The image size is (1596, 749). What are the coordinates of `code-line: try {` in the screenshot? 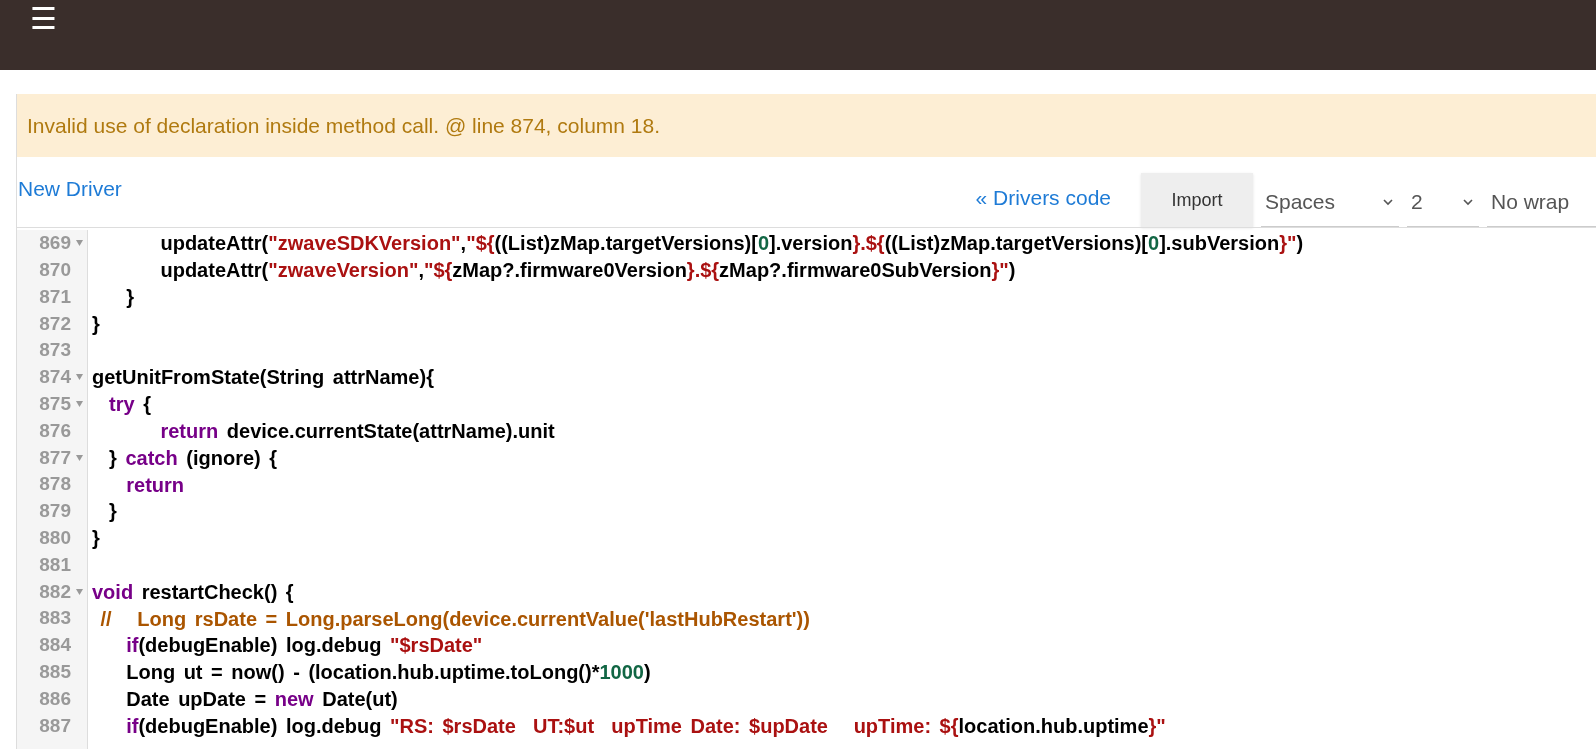 It's located at (130, 405).